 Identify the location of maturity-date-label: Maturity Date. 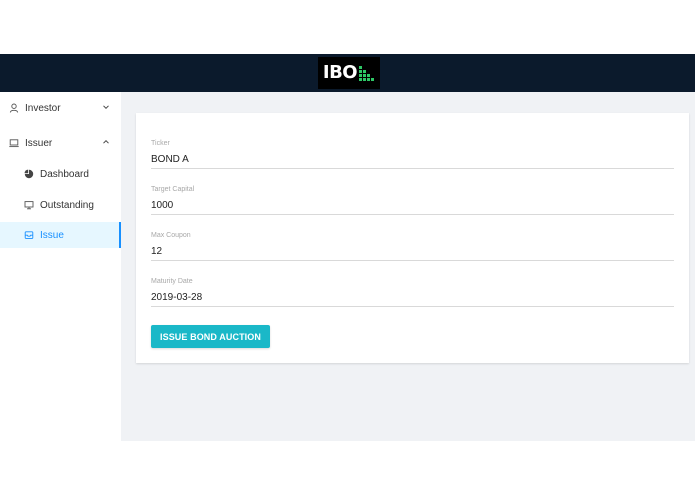
(172, 281).